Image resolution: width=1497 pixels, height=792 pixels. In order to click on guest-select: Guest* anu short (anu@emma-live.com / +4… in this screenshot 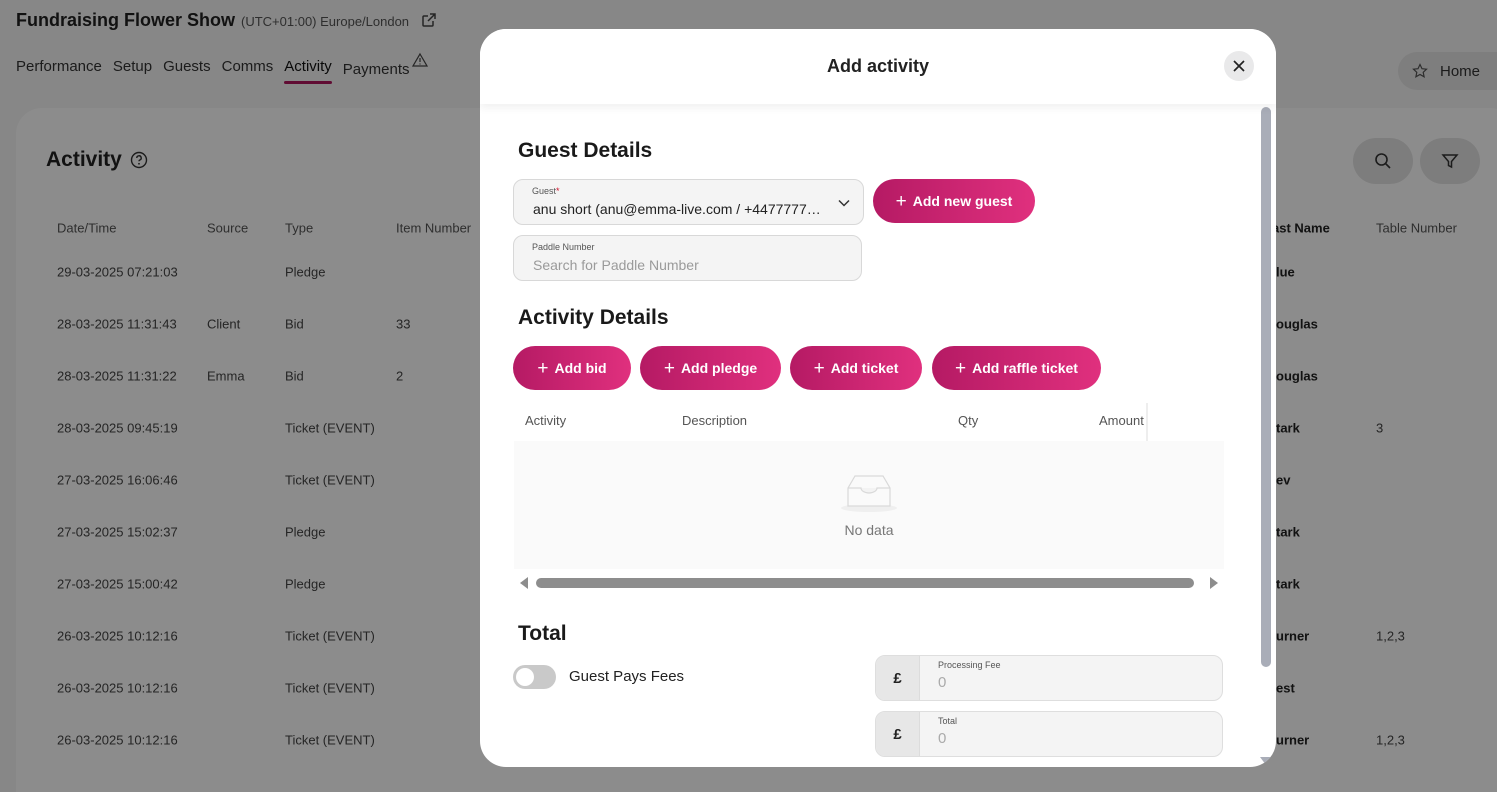, I will do `click(688, 202)`.